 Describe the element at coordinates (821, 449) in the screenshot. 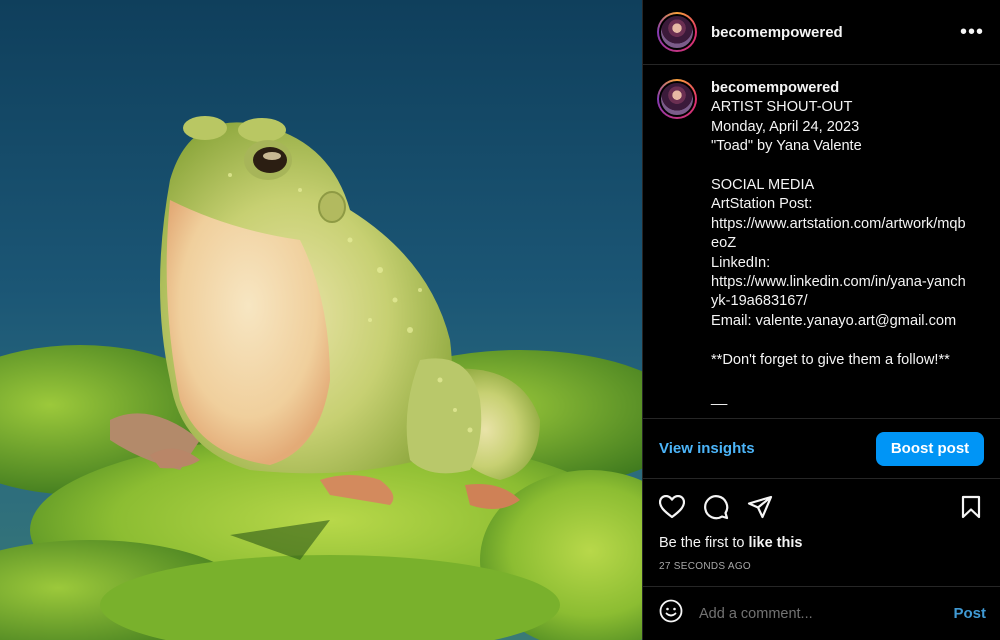

I see `insights-row: View insights Boost post` at that location.